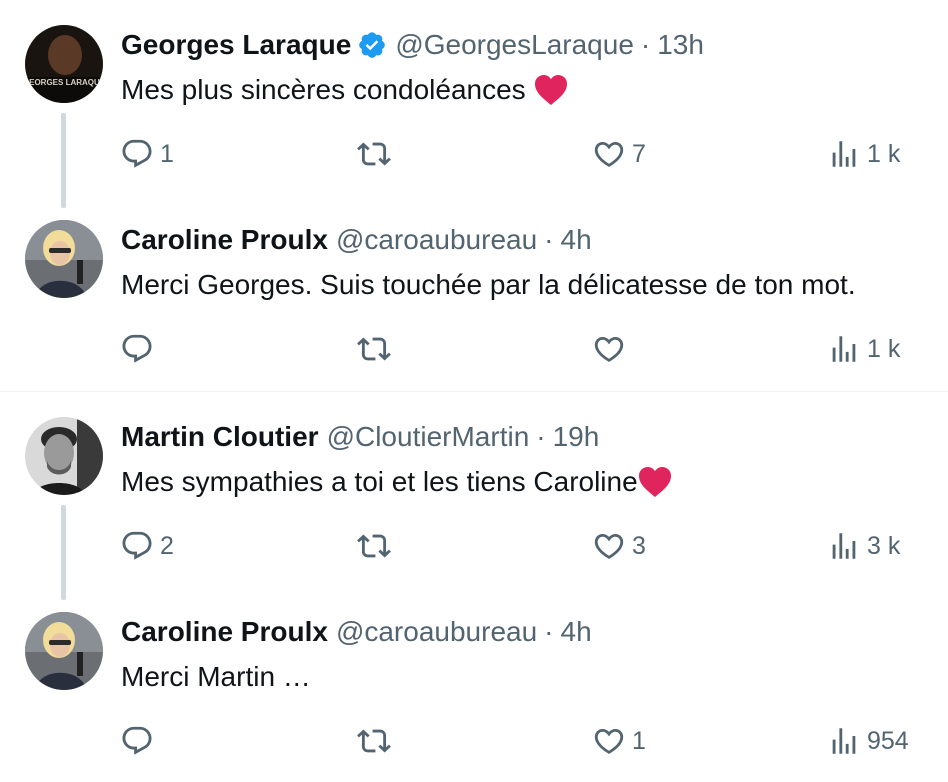 This screenshot has width=948, height=782. I want to click on action-bar: 1 7 1 k, so click(474, 154).